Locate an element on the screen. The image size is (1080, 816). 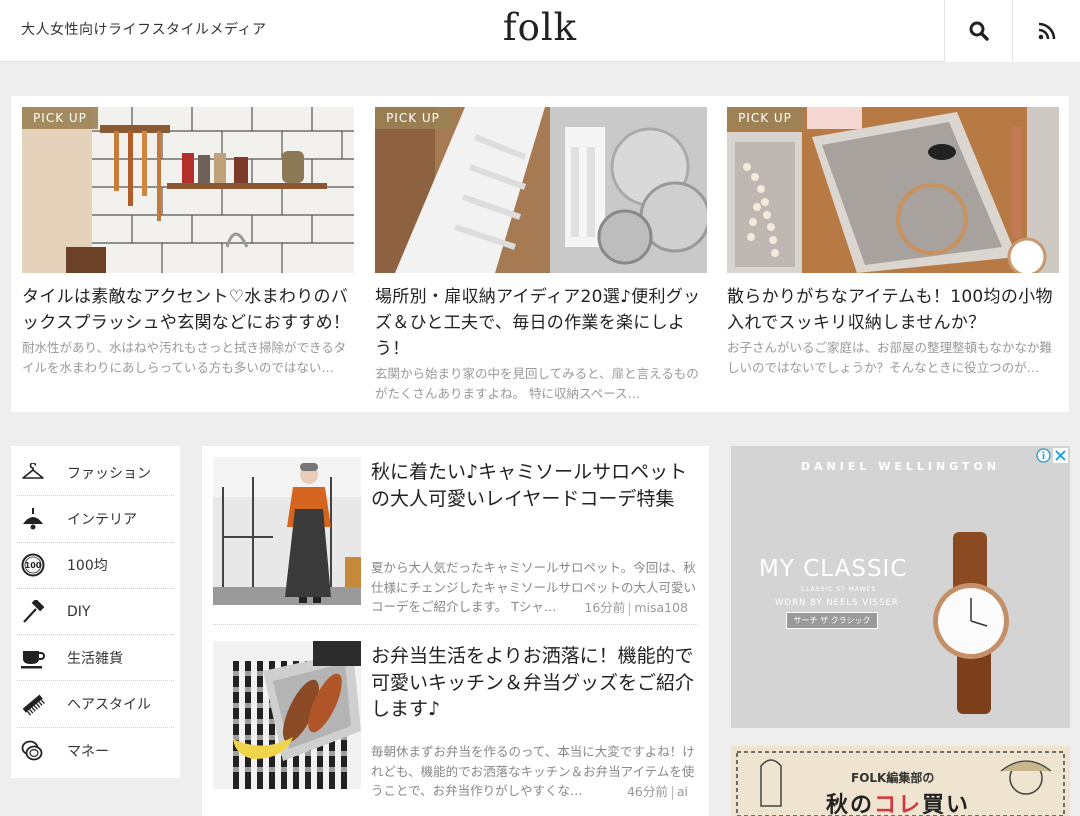
banner-word: 買い is located at coordinates (946, 804).